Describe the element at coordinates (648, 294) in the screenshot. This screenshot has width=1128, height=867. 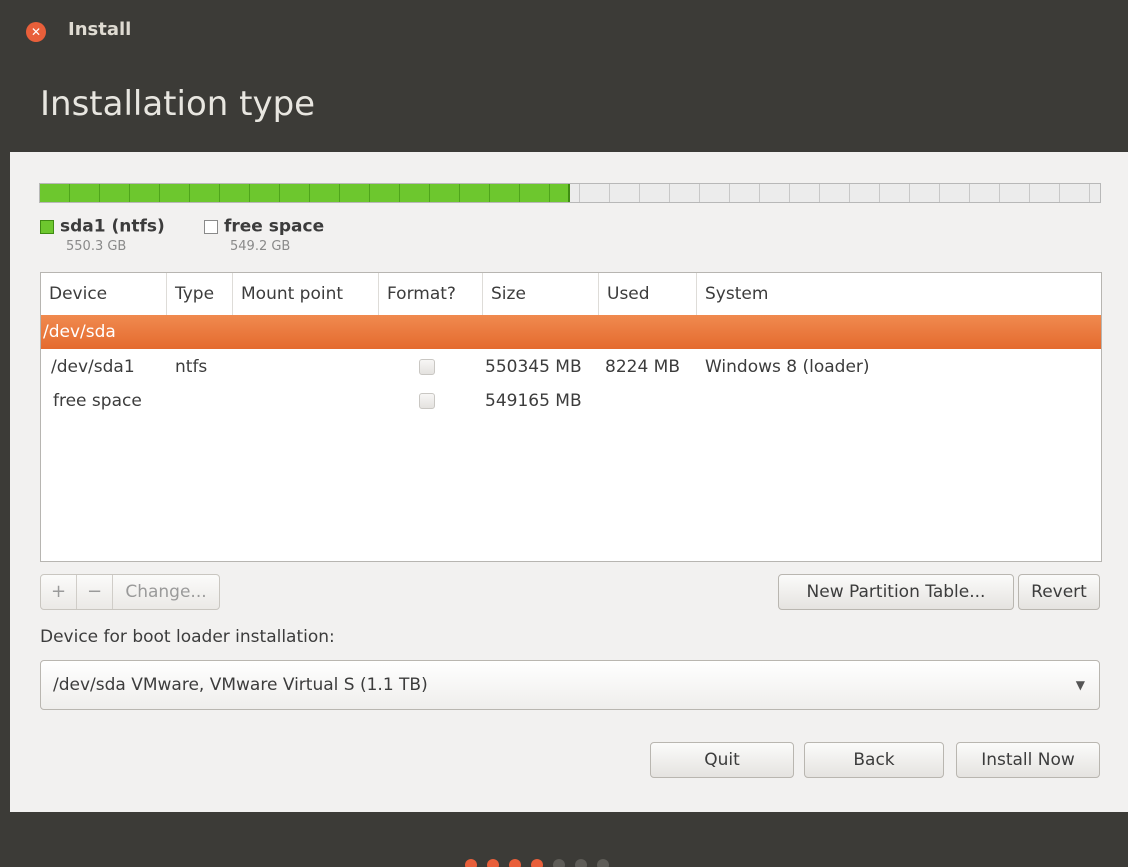
I see `column-header-used: Used` at that location.